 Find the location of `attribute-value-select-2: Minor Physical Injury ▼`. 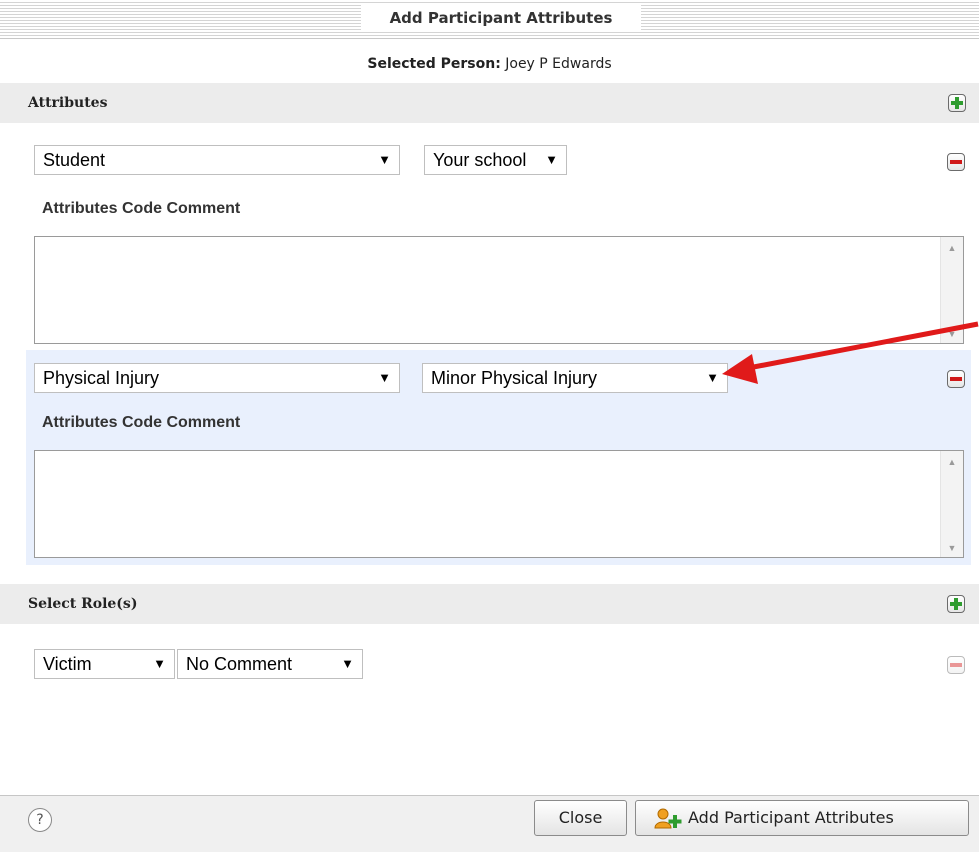

attribute-value-select-2: Minor Physical Injury ▼ is located at coordinates (575, 378).